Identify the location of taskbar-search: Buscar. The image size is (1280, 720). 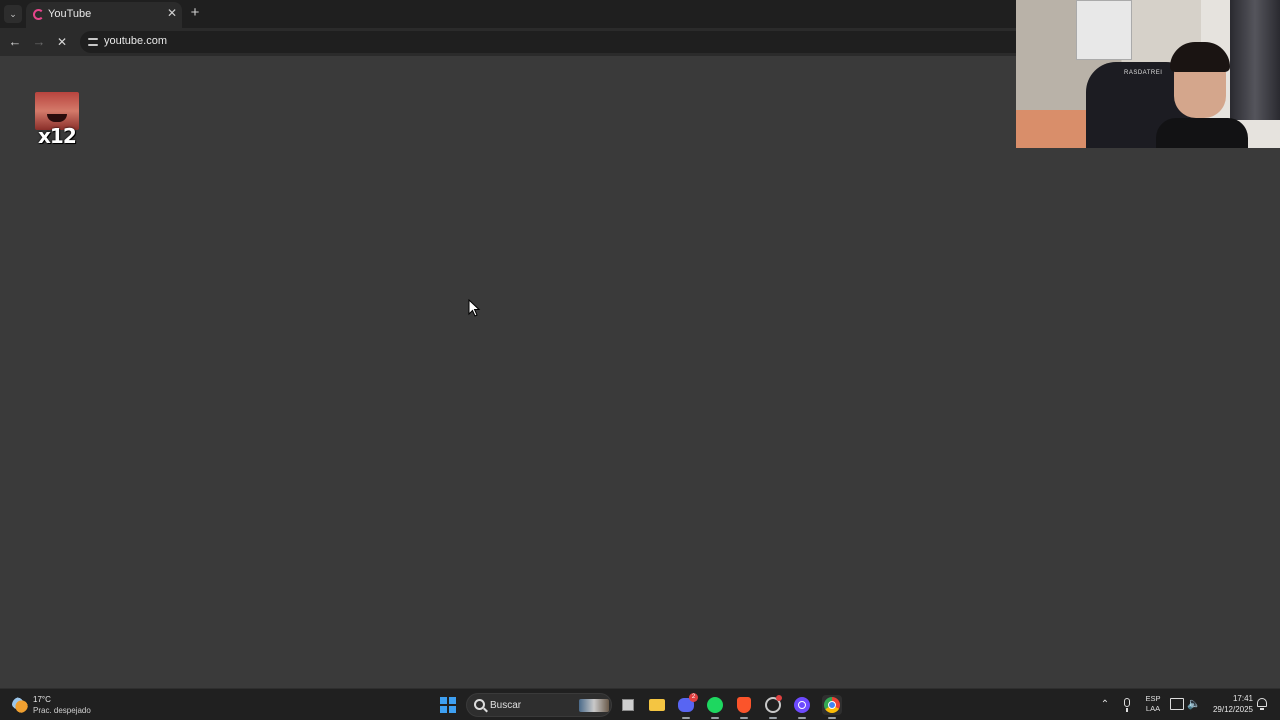
(539, 705).